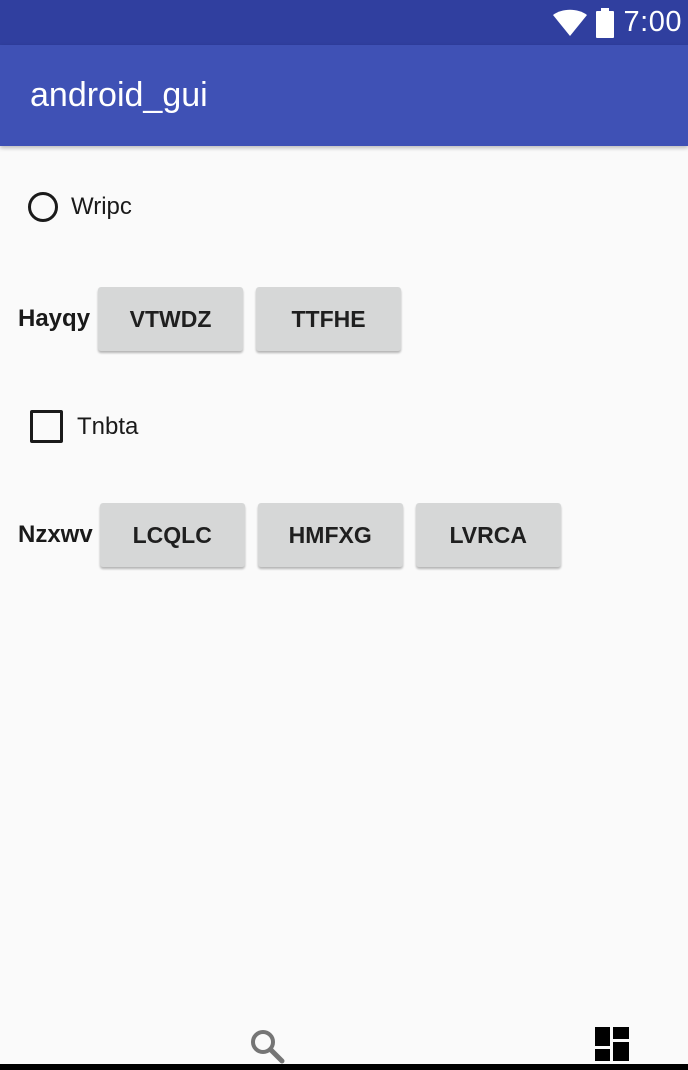  I want to click on status-icons: 7:00, so click(617, 22).